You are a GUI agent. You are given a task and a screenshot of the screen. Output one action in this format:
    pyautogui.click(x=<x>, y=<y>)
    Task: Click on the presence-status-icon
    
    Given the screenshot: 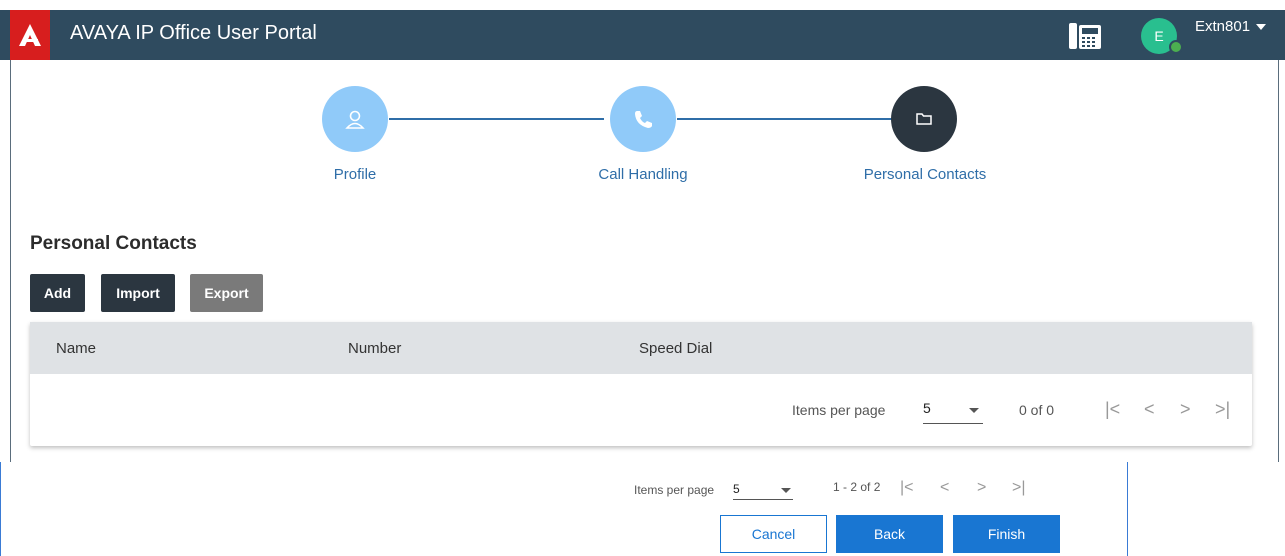 What is the action you would take?
    pyautogui.click(x=1176, y=47)
    